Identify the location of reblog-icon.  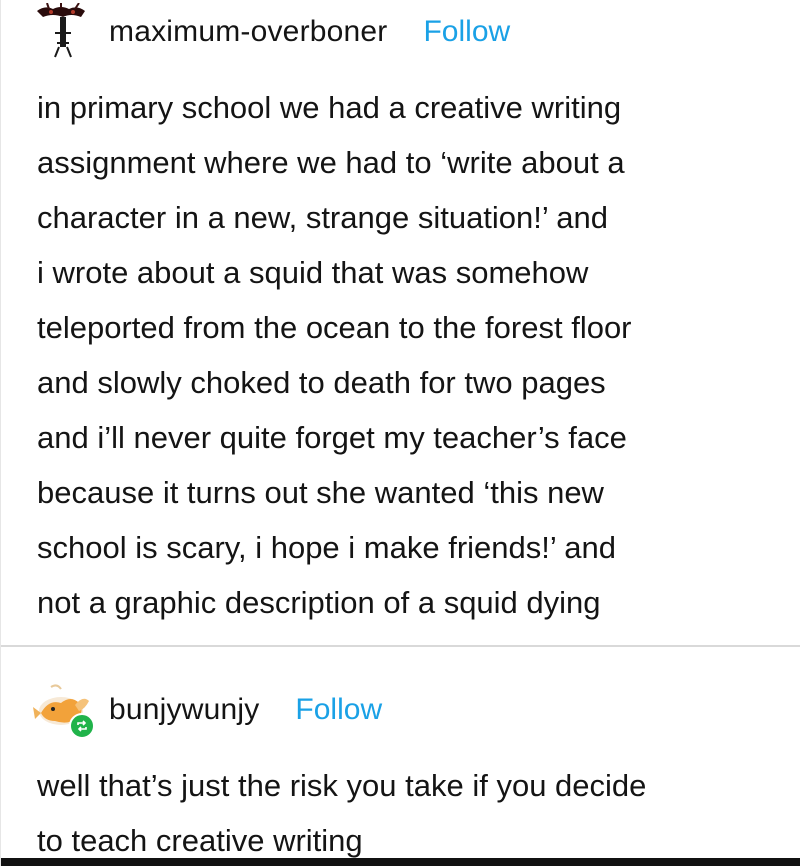
(82, 726).